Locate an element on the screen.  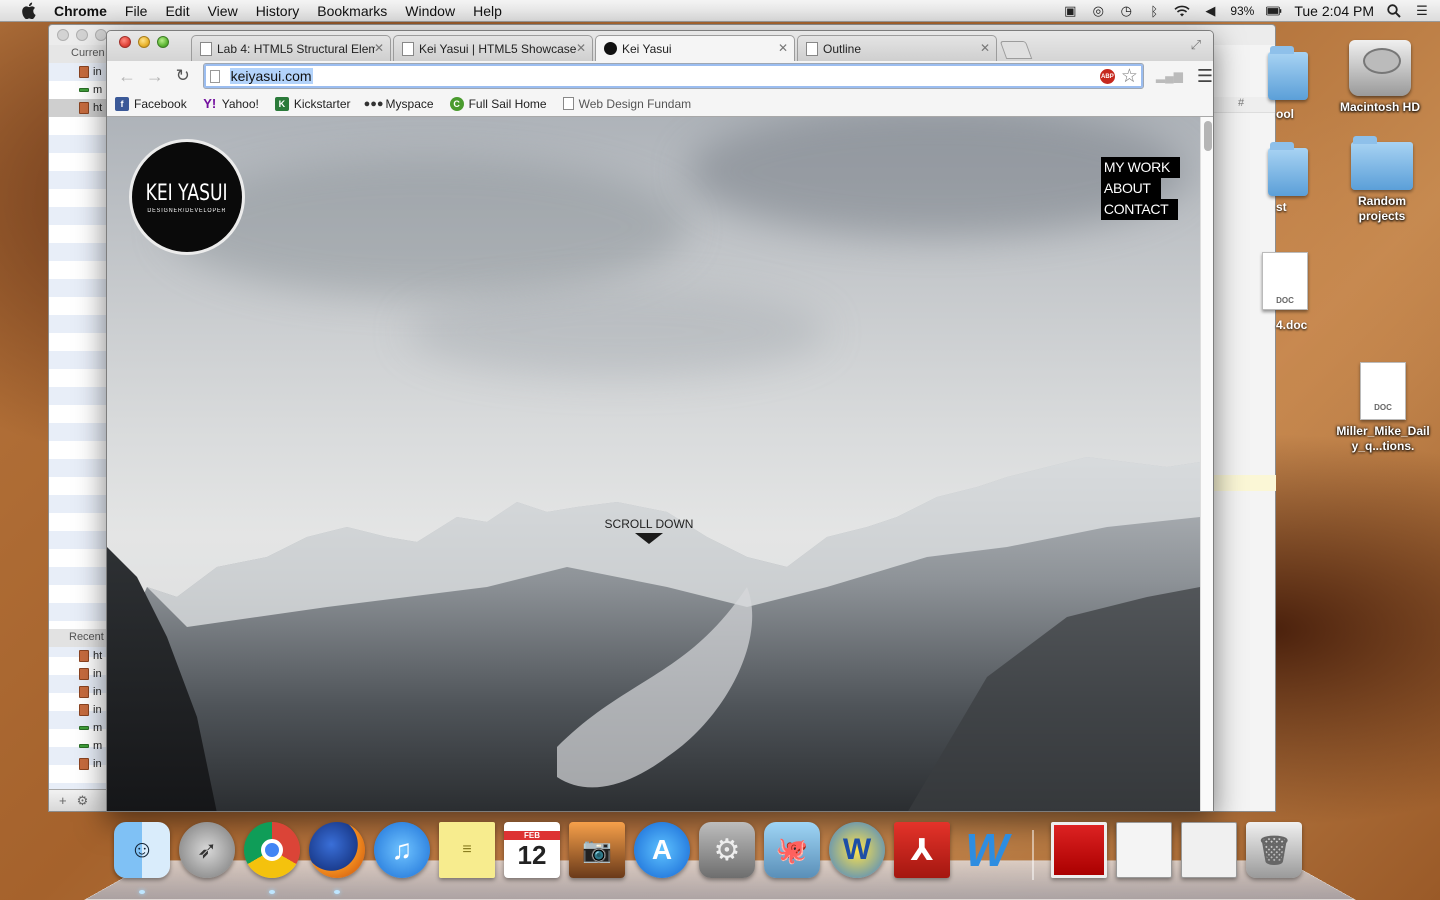
dock-iphoto: 📷 is located at coordinates (597, 850).